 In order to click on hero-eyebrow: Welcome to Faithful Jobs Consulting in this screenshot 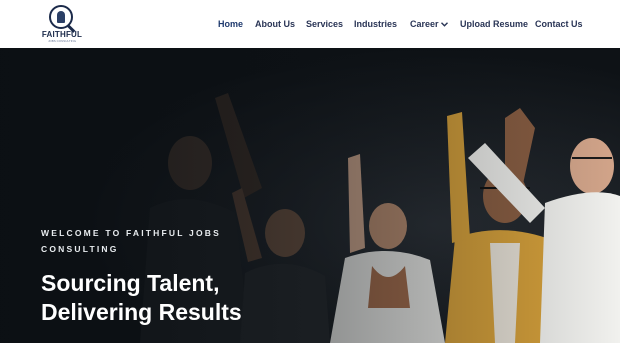, I will do `click(131, 241)`.